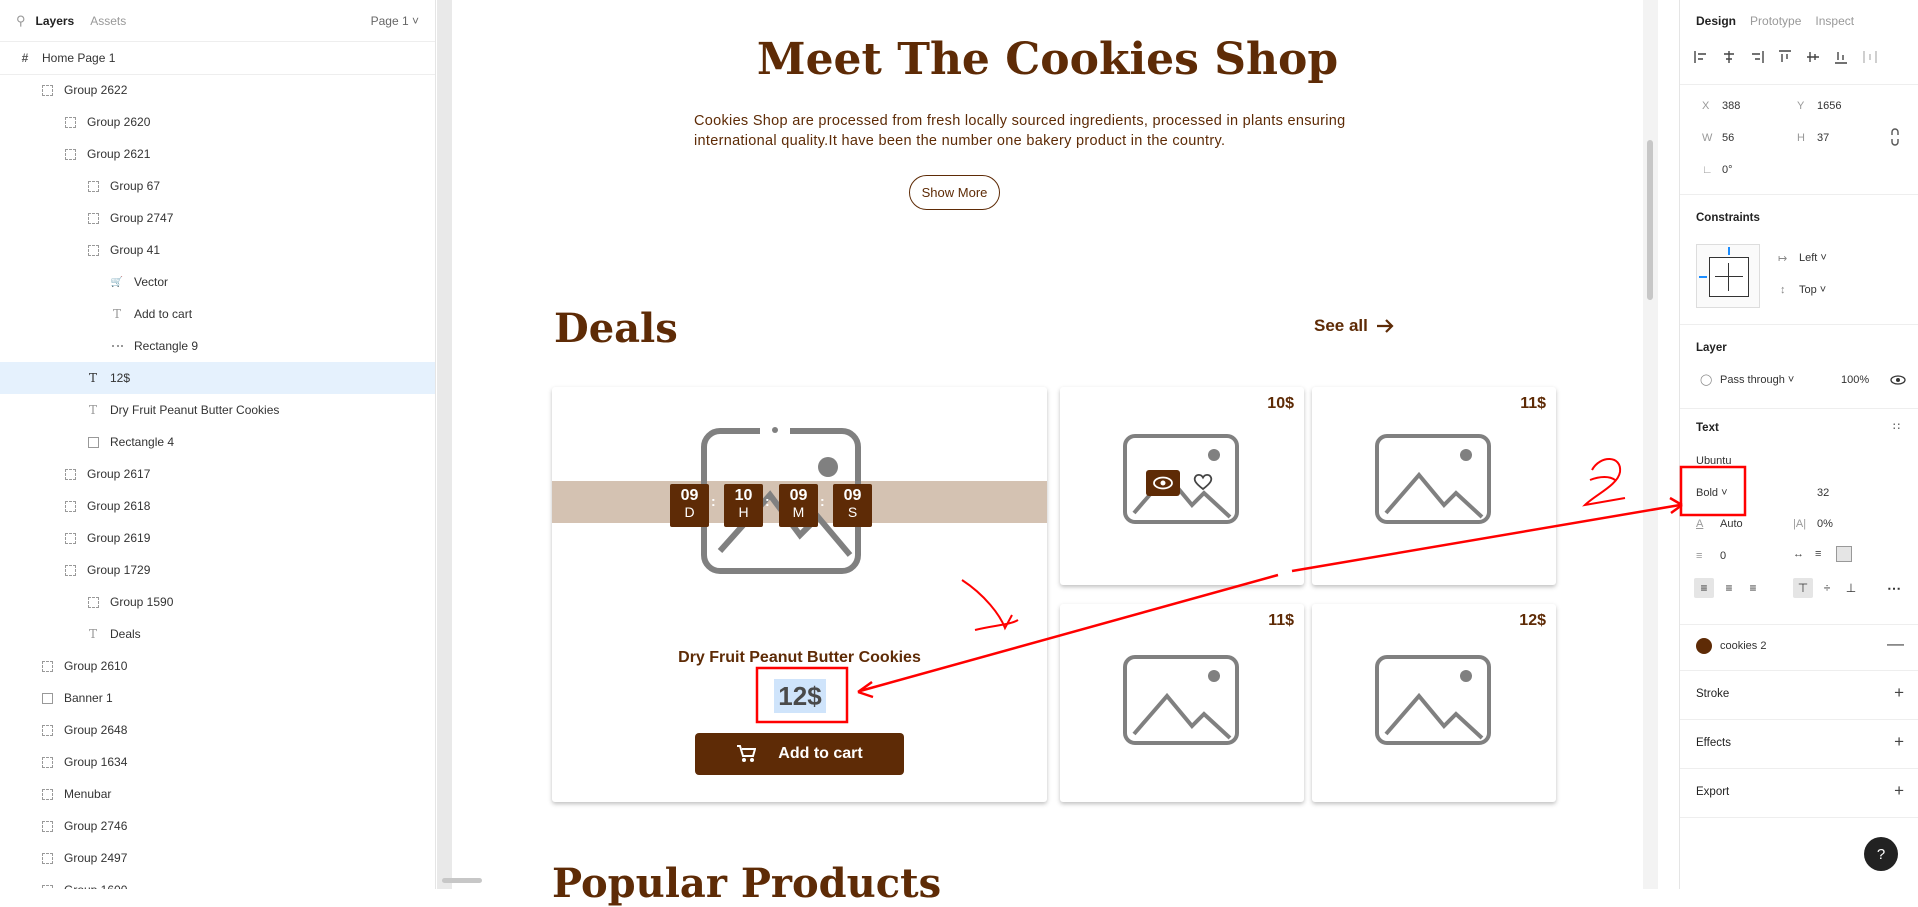 The height and width of the screenshot is (907, 1918). What do you see at coordinates (21, 21) in the screenshot?
I see `search-icon: ⚲` at bounding box center [21, 21].